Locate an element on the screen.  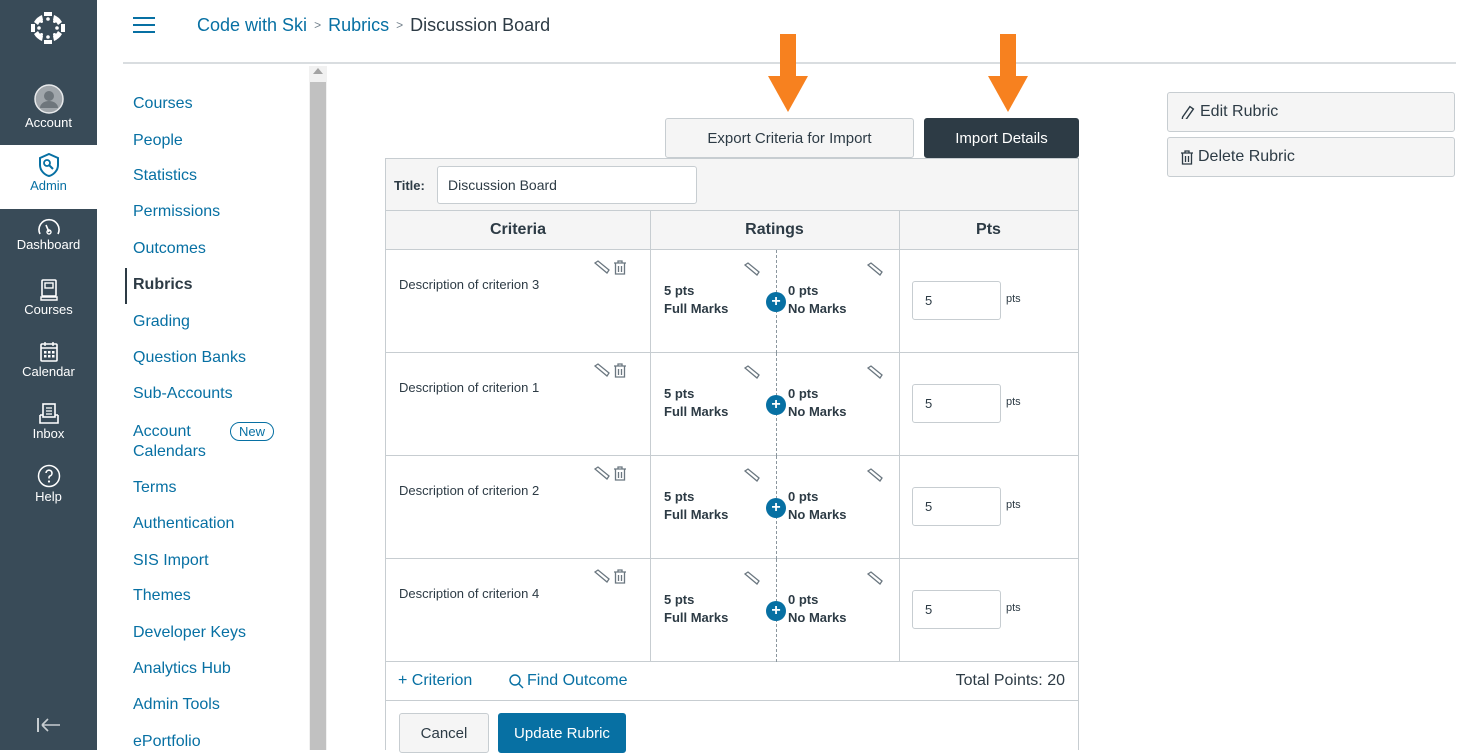
section-nav-terms: Terms is located at coordinates (155, 488).